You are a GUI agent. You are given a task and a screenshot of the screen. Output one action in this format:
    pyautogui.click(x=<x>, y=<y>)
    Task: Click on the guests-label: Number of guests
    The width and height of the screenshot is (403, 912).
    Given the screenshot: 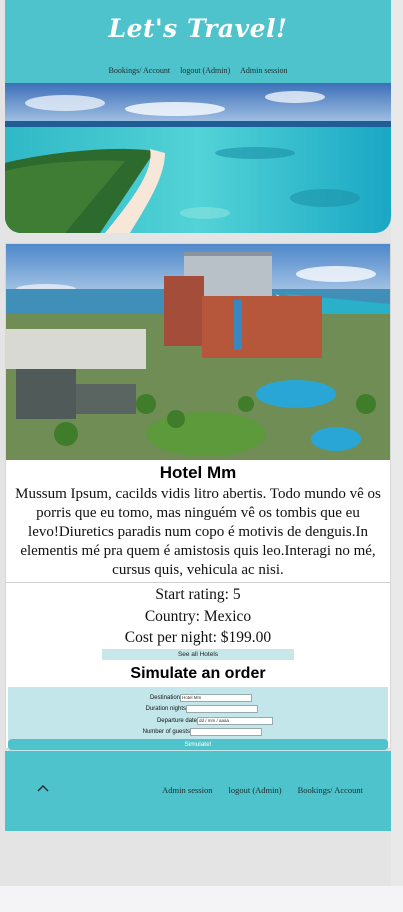 What is the action you would take?
    pyautogui.click(x=166, y=731)
    